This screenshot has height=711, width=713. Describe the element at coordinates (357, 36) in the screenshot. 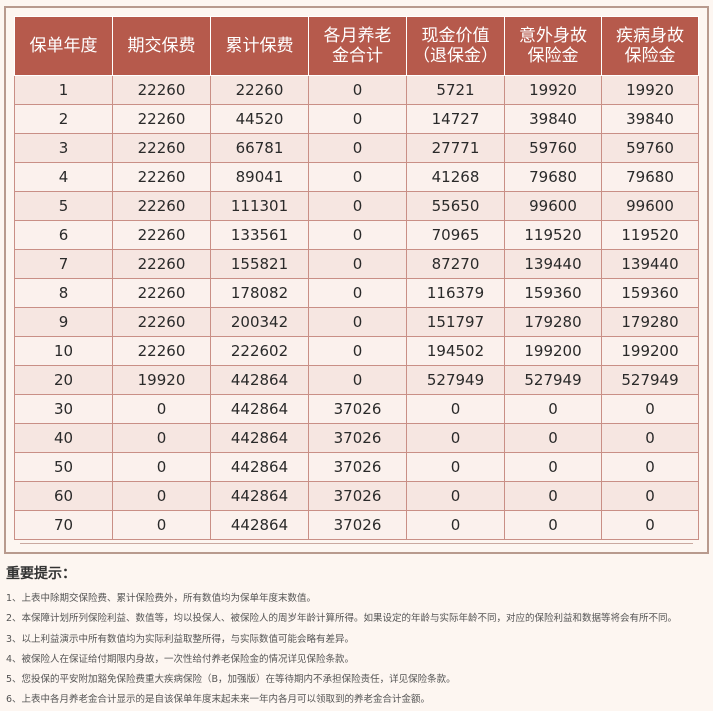

I see `column-header-label: 各月养老` at that location.